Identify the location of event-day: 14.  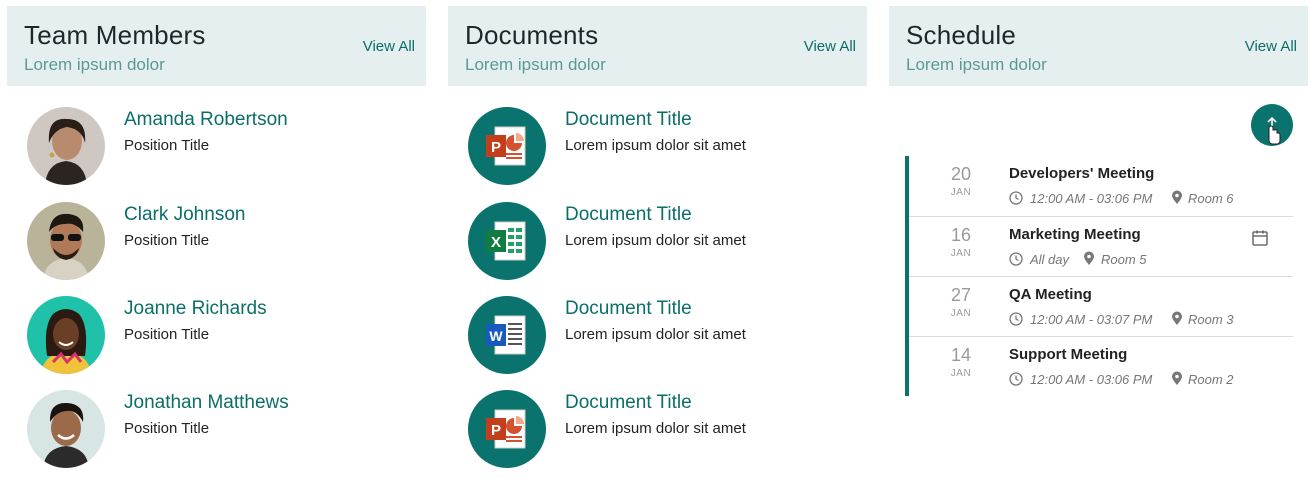
(961, 355).